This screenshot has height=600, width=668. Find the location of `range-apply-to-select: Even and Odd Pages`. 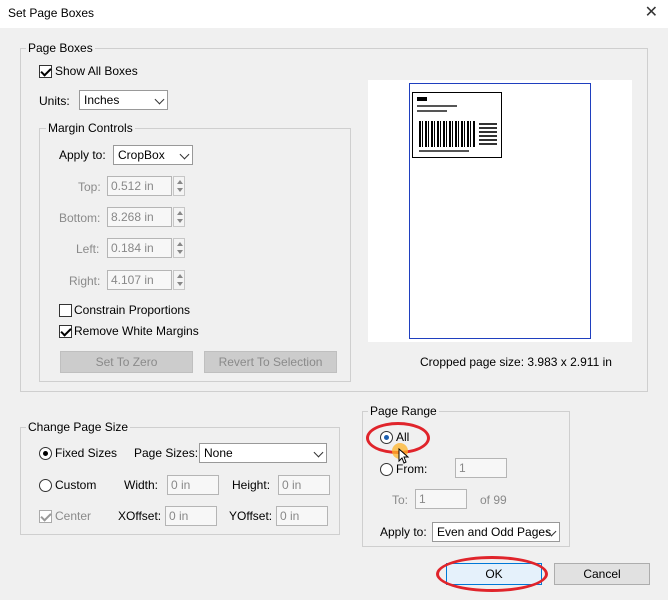

range-apply-to-select: Even and Odd Pages is located at coordinates (496, 532).